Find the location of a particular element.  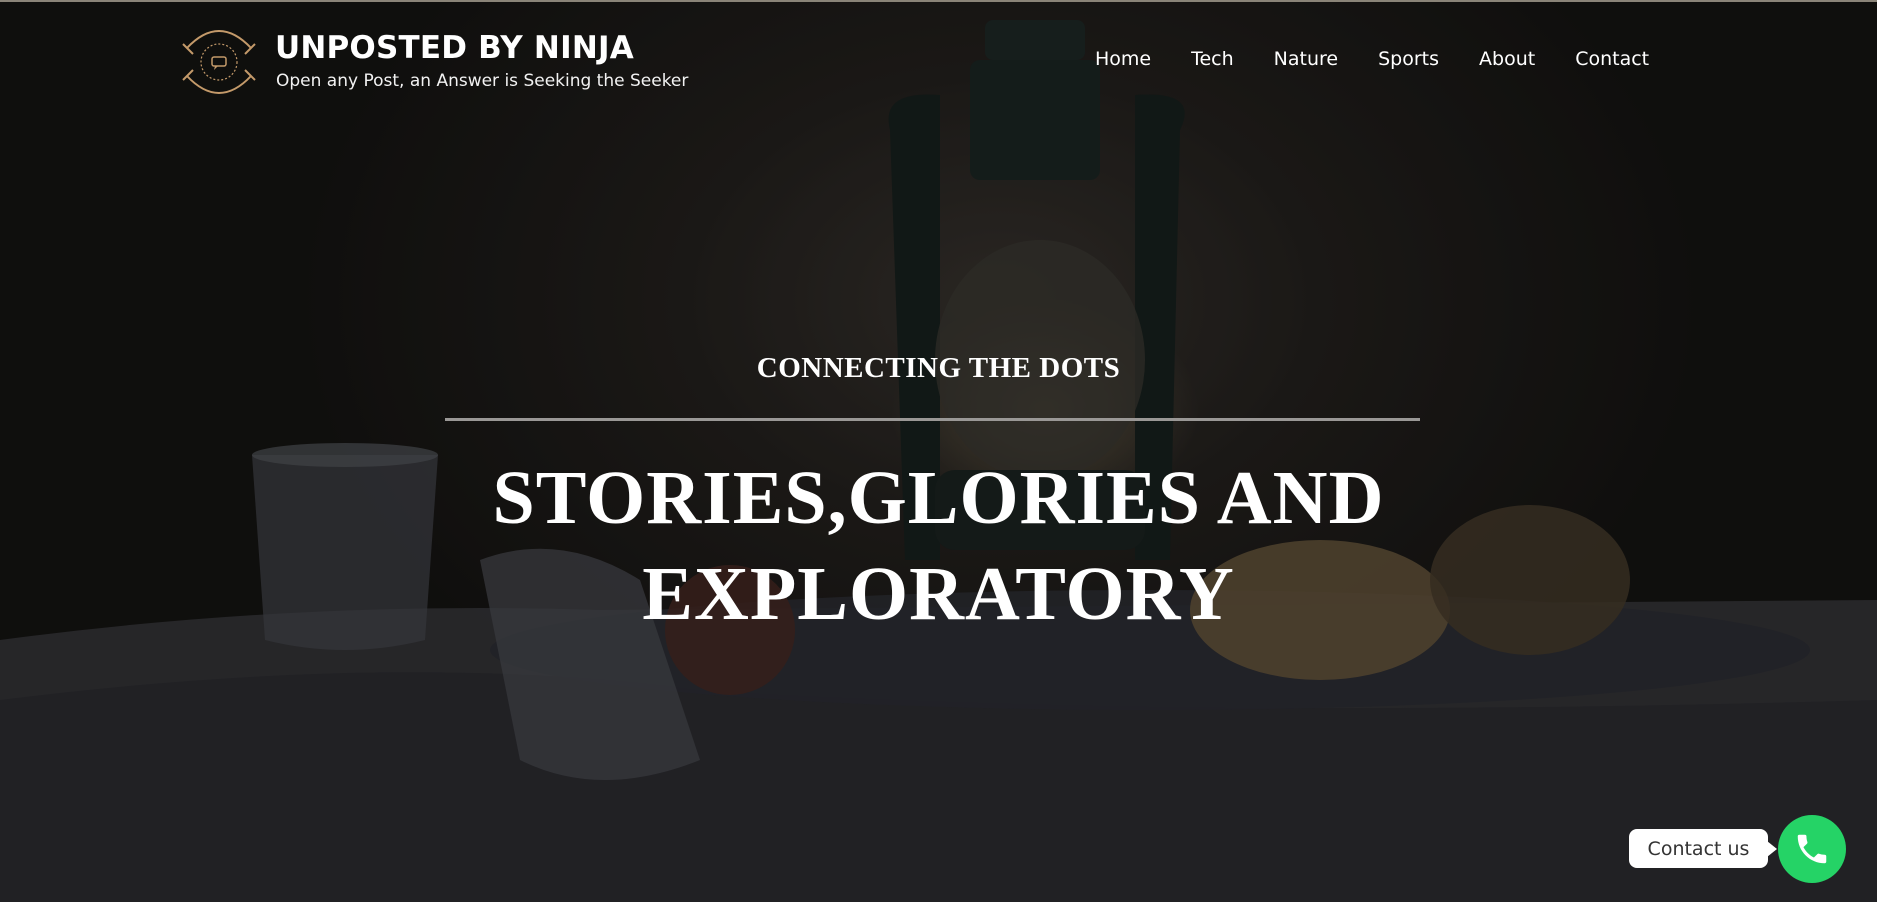

hero-headline-line-1: STORIES,GLORIES AND is located at coordinates (938, 498).